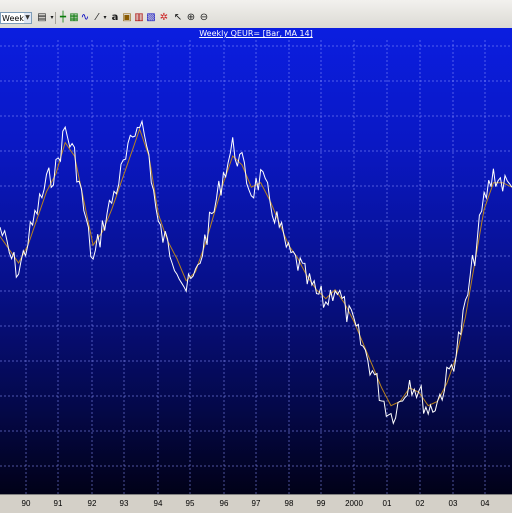 The width and height of the screenshot is (512, 513). What do you see at coordinates (354, 503) in the screenshot?
I see `x-tick-label: 2000` at bounding box center [354, 503].